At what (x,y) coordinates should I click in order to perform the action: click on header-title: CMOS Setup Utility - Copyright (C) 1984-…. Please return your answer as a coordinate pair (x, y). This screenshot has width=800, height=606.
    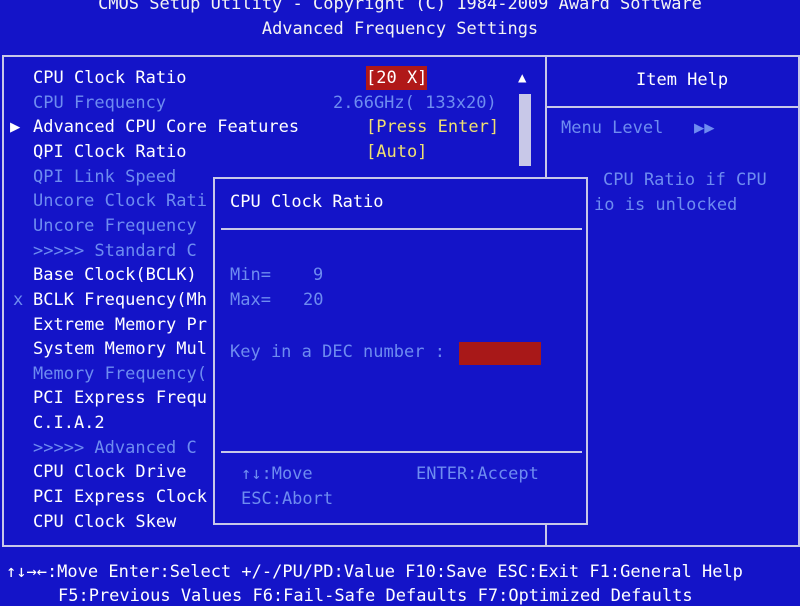
    Looking at the image, I should click on (400, 7).